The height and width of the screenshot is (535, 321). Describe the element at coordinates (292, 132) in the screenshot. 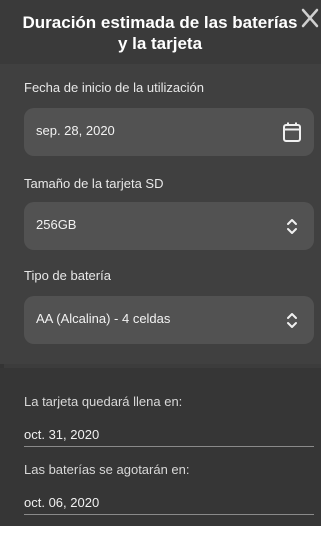

I see `calendar-icon` at that location.